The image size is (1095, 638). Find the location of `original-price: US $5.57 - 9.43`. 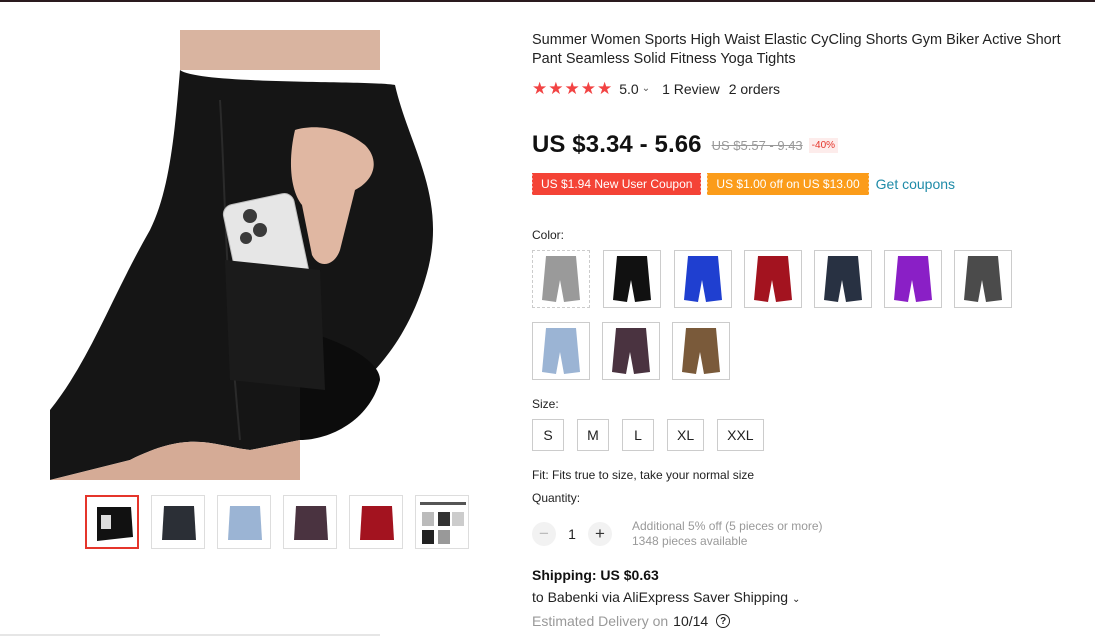

original-price: US $5.57 - 9.43 is located at coordinates (757, 145).